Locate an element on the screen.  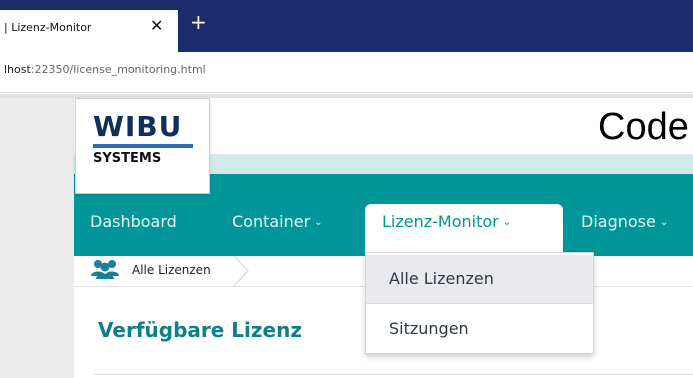
section-title: Verfügbare Lizenz is located at coordinates (200, 330).